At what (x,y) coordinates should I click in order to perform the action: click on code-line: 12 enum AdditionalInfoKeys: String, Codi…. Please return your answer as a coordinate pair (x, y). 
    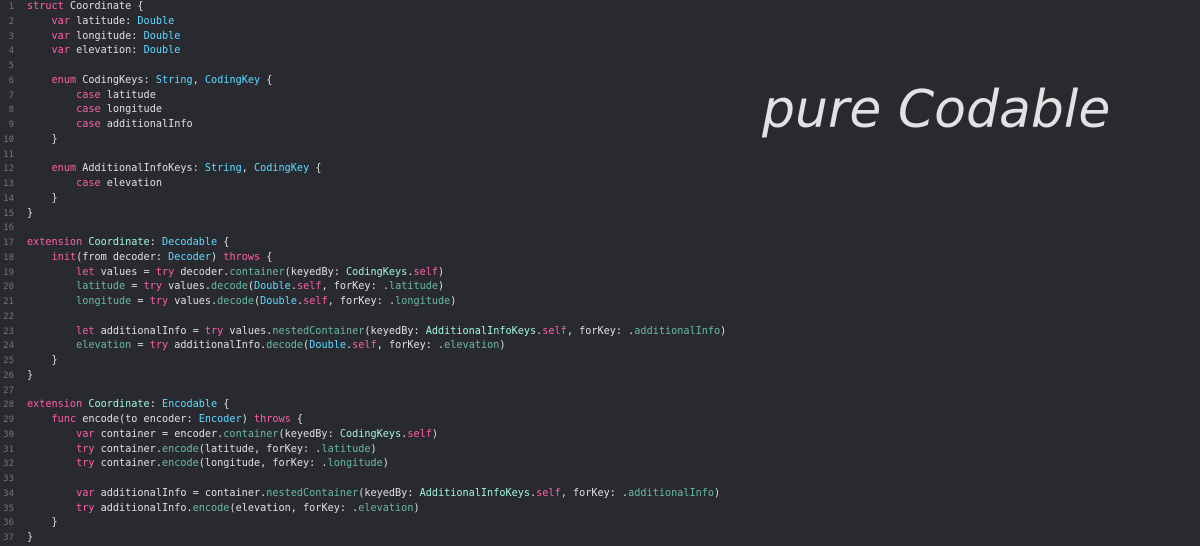
    Looking at the image, I should click on (600, 169).